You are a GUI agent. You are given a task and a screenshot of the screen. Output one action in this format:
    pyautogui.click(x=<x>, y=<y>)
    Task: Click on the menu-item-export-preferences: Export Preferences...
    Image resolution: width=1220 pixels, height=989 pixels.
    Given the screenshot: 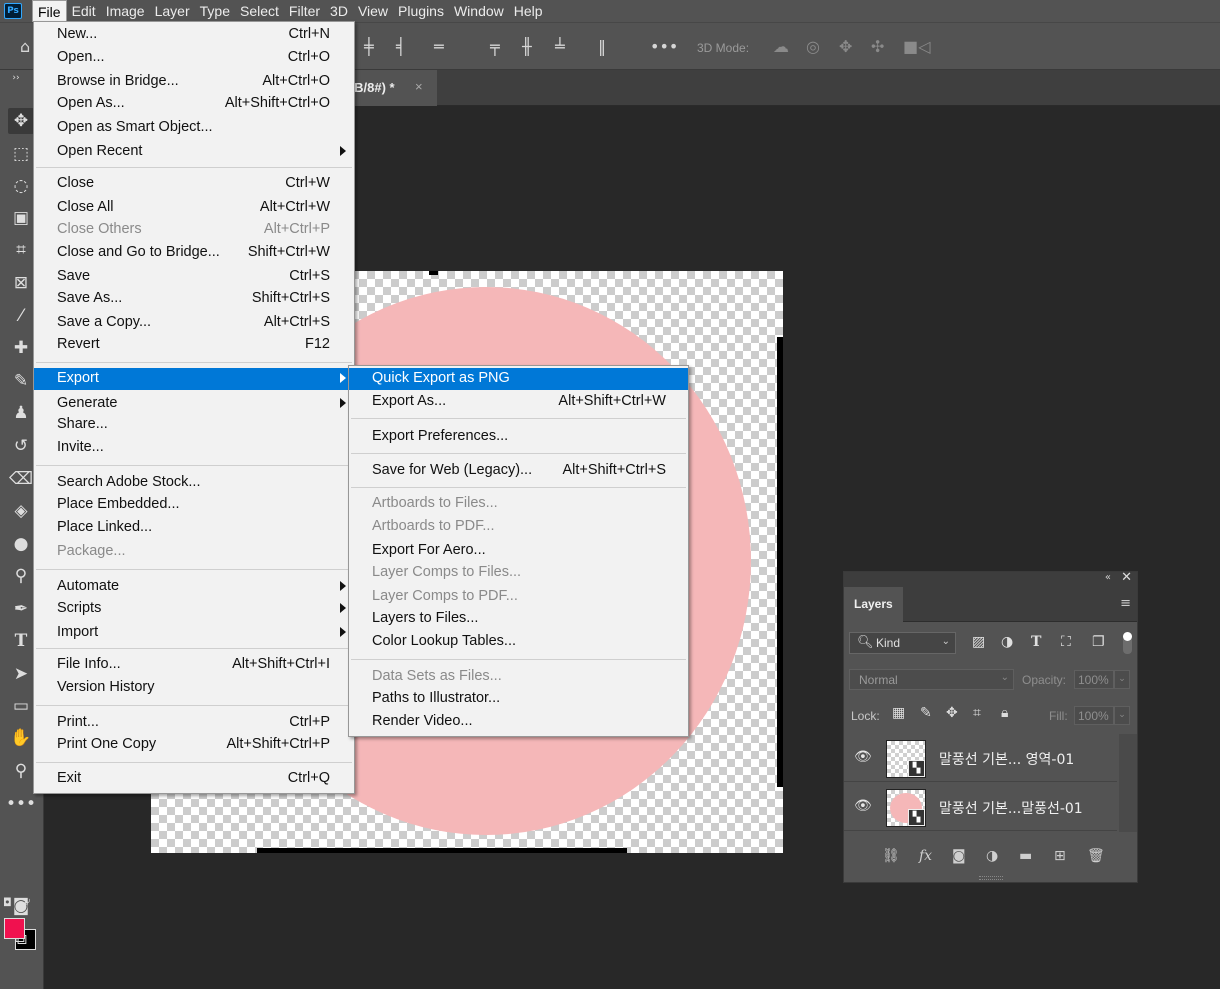 What is the action you would take?
    pyautogui.click(x=518, y=437)
    